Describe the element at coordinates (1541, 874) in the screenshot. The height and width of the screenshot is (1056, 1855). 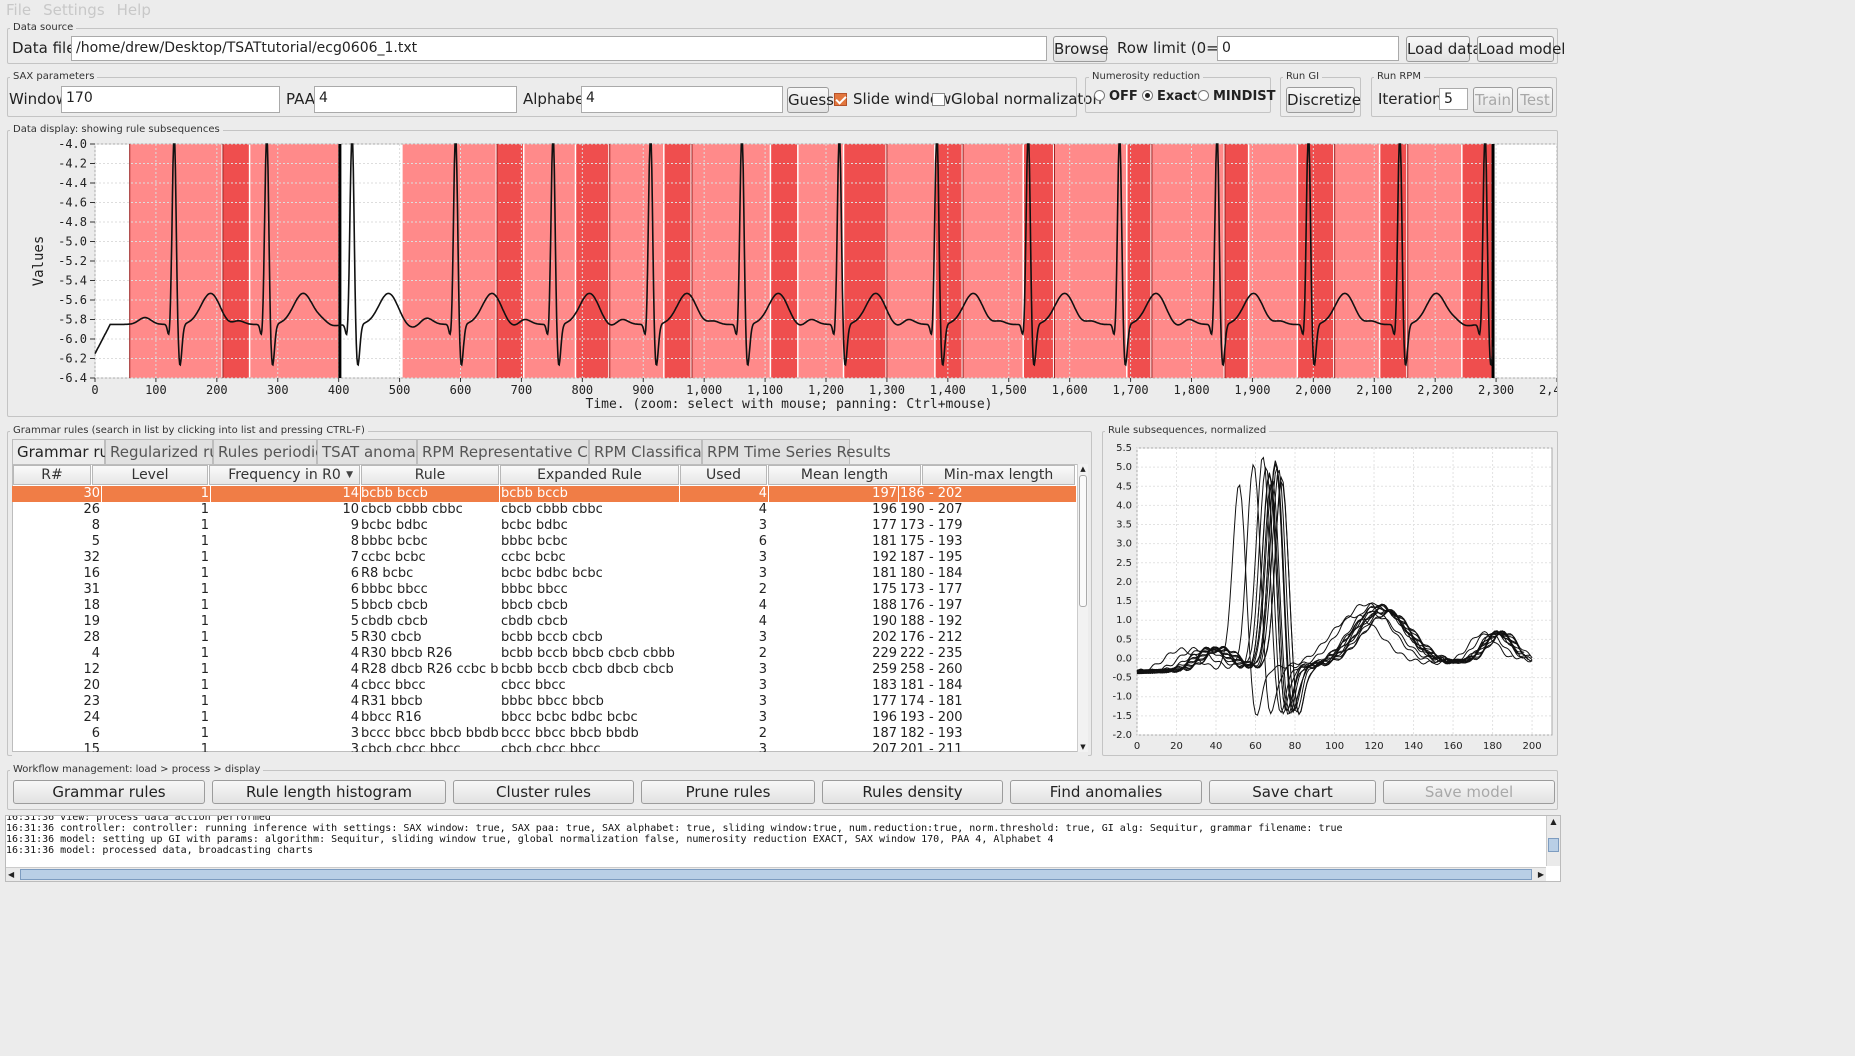
I see `log-scroll-right-icon: ▶` at that location.